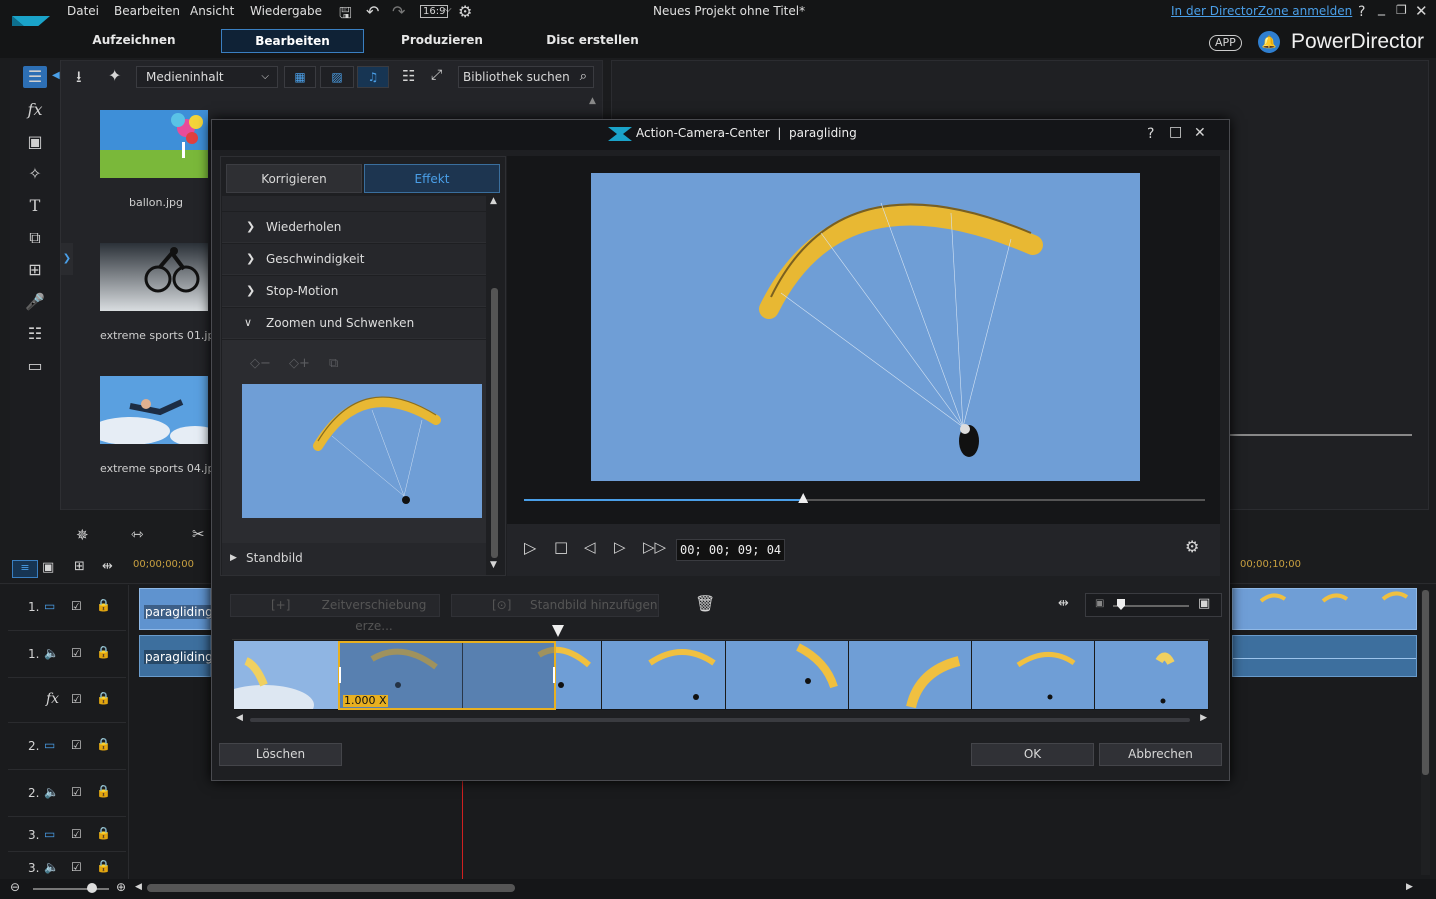  I want to click on next-frame-icon: ▷, so click(620, 547).